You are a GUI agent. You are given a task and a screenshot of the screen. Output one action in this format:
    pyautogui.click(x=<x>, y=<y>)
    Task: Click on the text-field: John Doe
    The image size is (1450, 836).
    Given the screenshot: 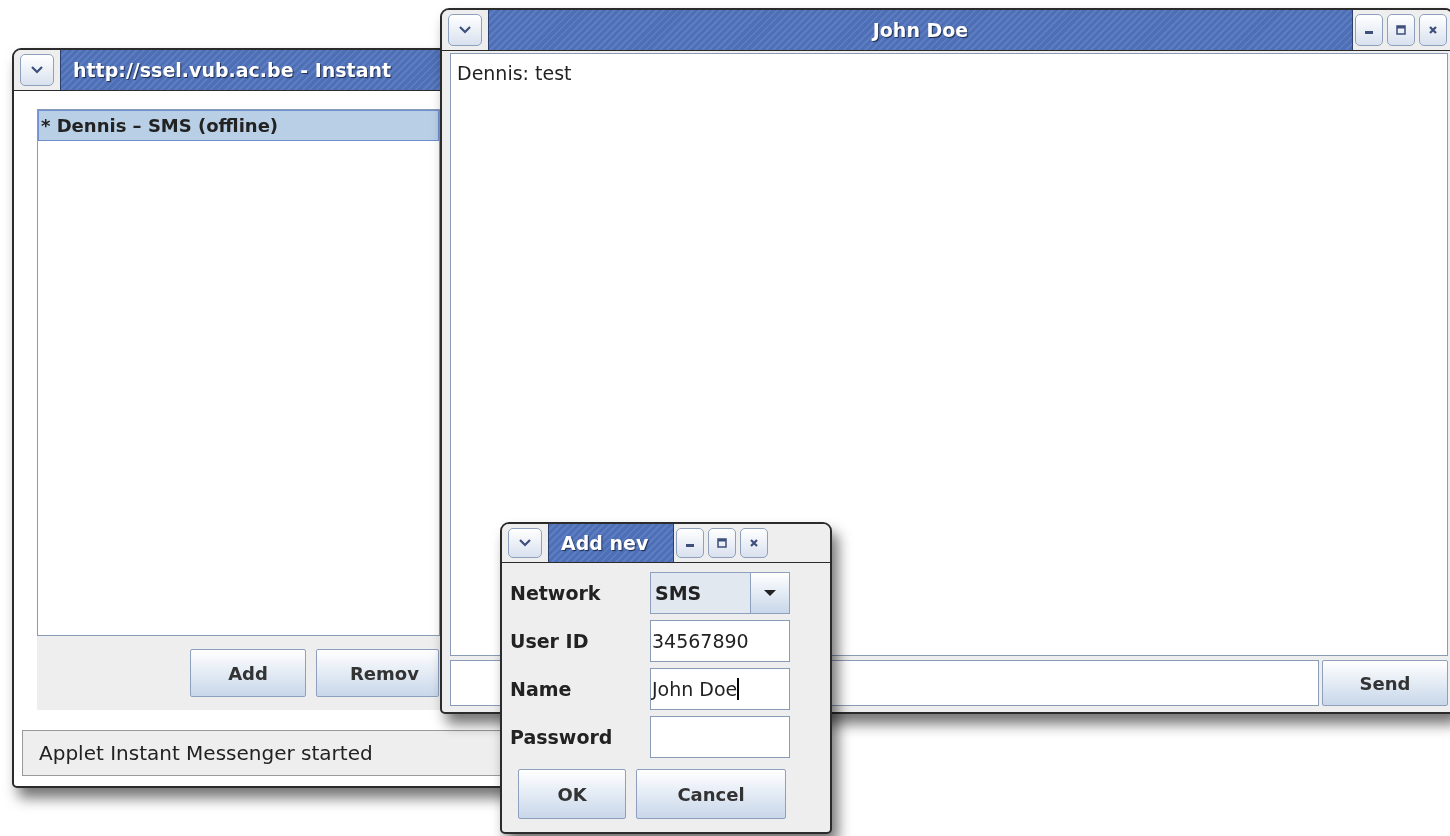 What is the action you would take?
    pyautogui.click(x=720, y=689)
    